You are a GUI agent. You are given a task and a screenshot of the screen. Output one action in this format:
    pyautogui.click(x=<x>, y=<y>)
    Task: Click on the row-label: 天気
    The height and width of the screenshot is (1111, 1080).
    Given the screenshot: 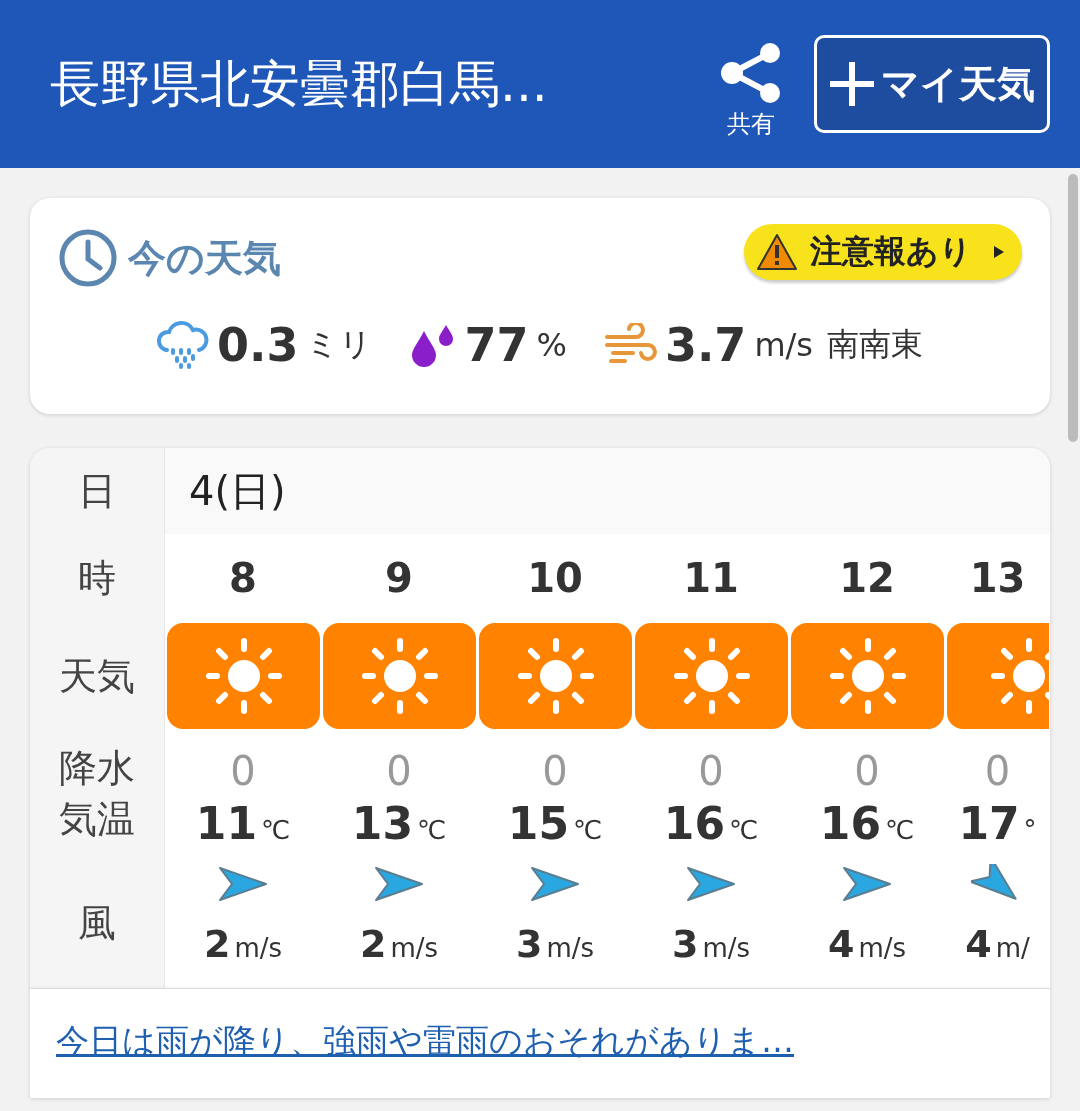 What is the action you would take?
    pyautogui.click(x=97, y=676)
    